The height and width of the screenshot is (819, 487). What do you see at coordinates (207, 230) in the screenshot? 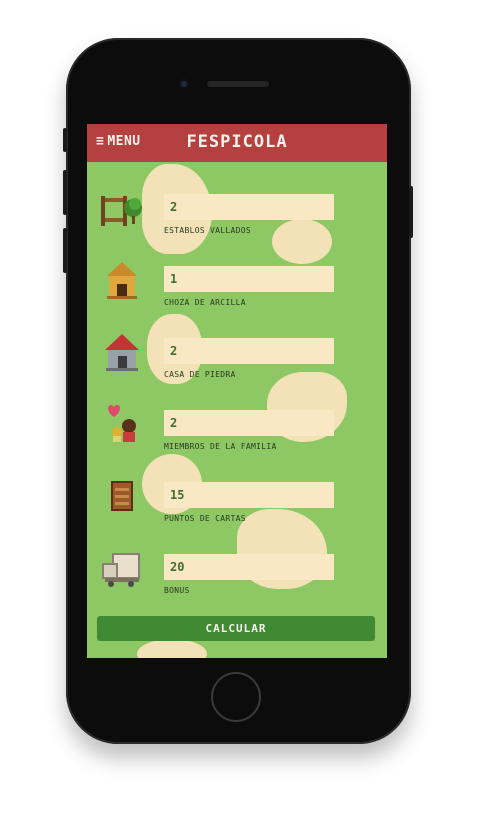
I see `establos-label: ESTABLOS VALLADOS` at bounding box center [207, 230].